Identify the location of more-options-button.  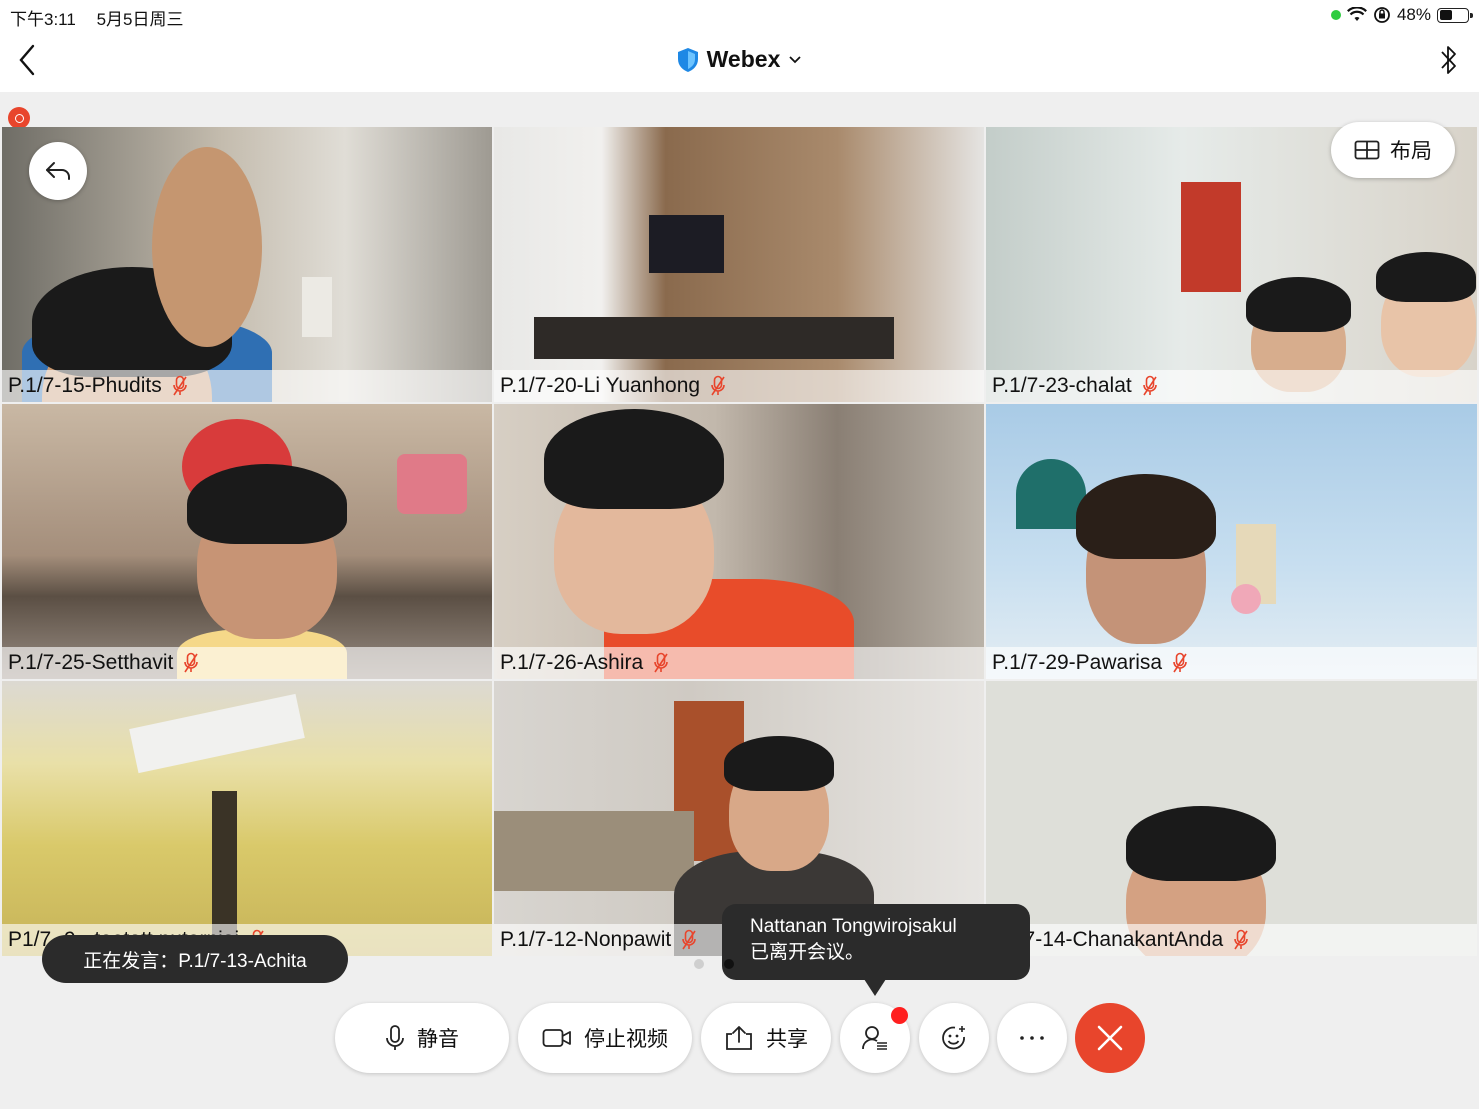
(1032, 1038).